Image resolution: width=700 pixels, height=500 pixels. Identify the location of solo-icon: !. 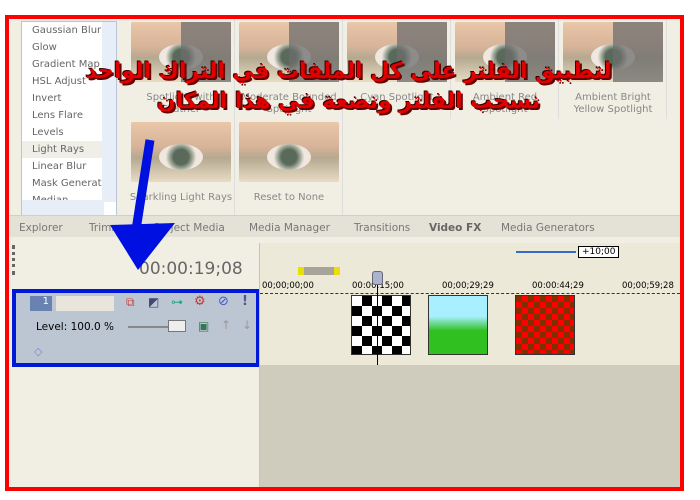
(245, 301).